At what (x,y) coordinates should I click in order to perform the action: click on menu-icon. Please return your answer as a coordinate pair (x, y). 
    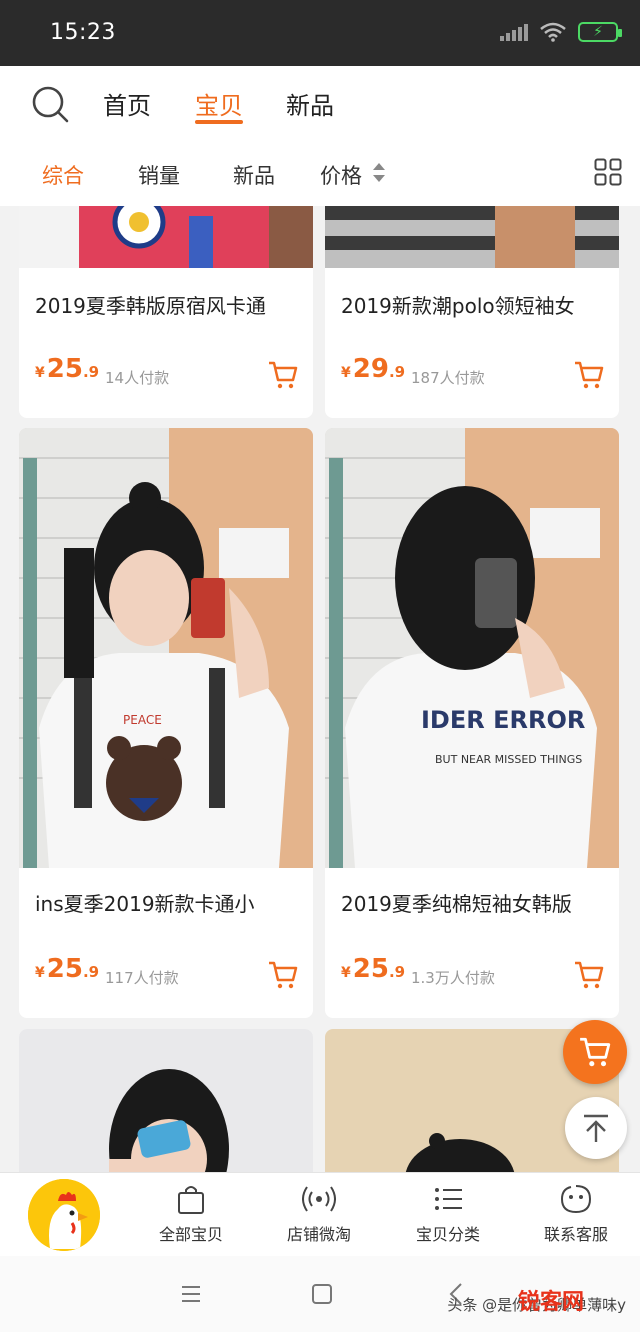
    Looking at the image, I should click on (191, 1294).